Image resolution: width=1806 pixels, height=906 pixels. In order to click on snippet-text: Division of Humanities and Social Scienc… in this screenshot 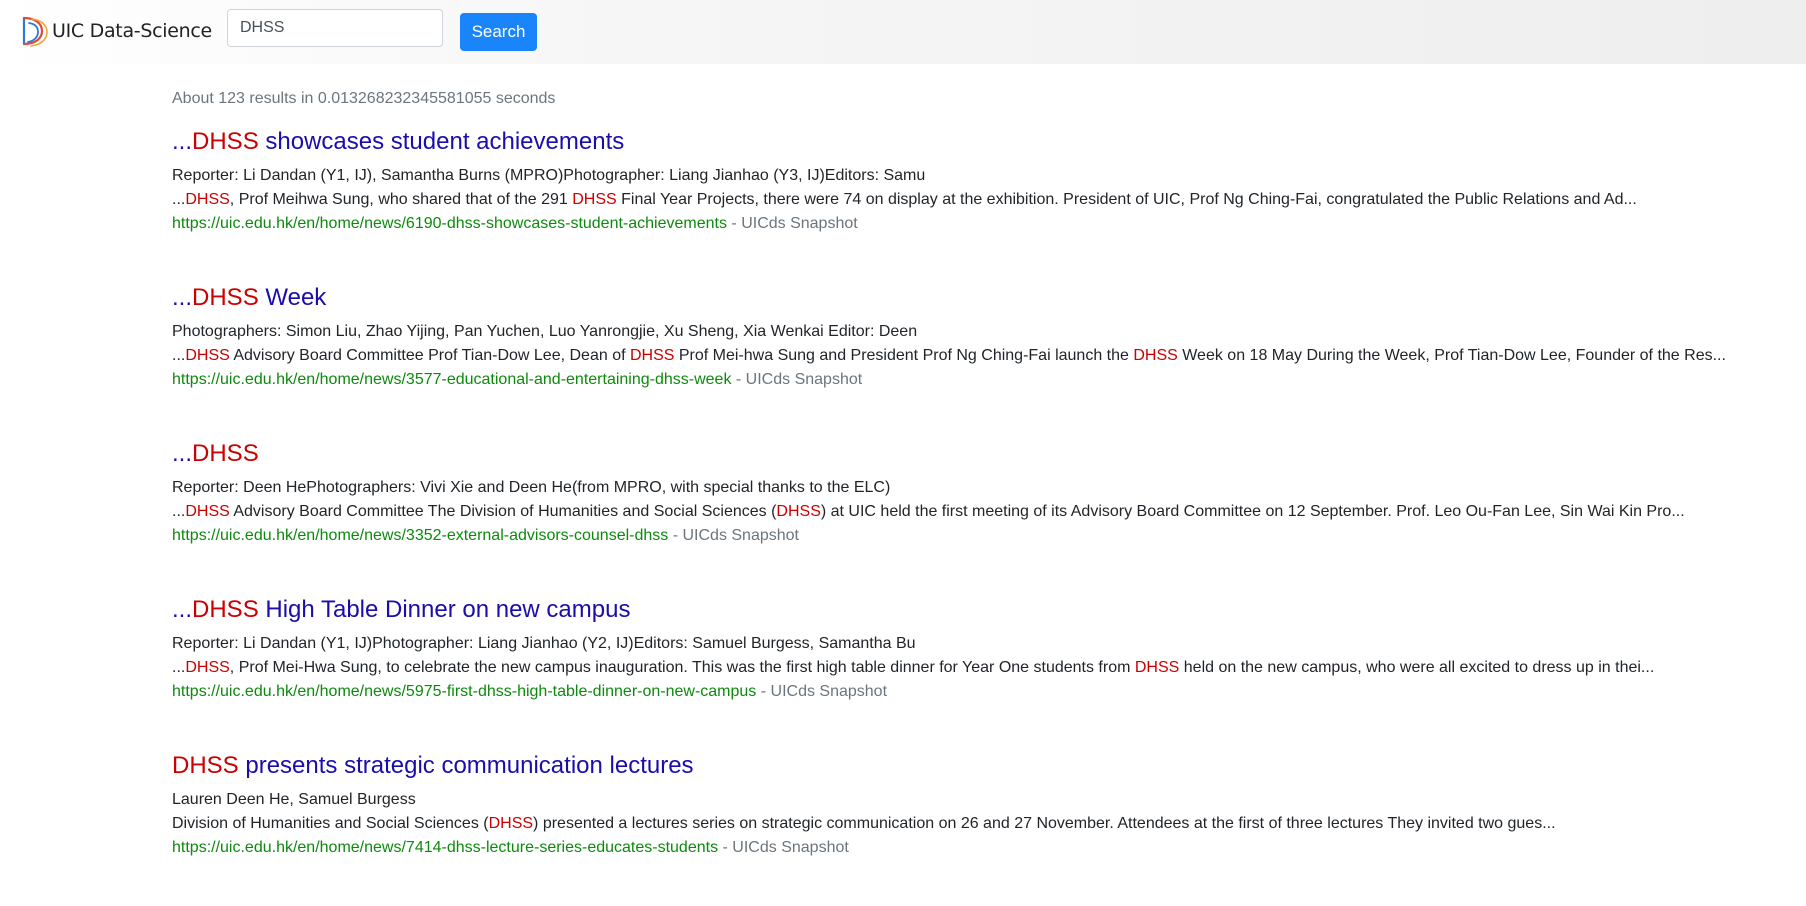, I will do `click(330, 823)`.